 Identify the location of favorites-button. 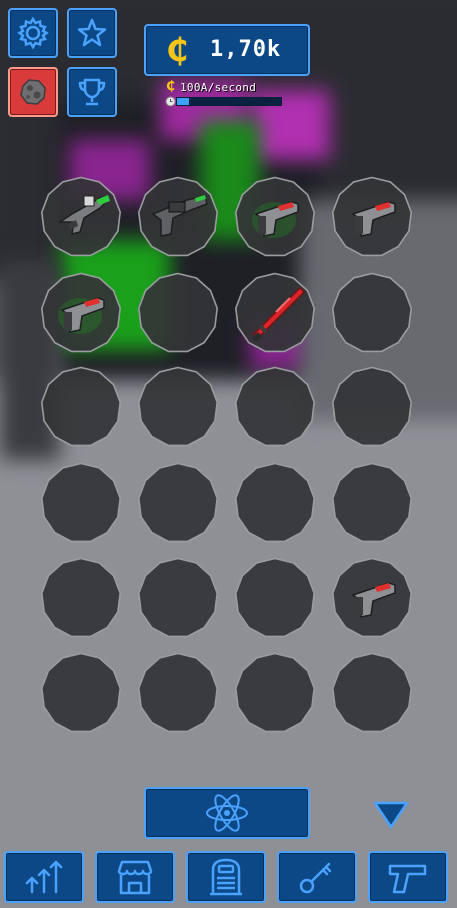
(92, 33).